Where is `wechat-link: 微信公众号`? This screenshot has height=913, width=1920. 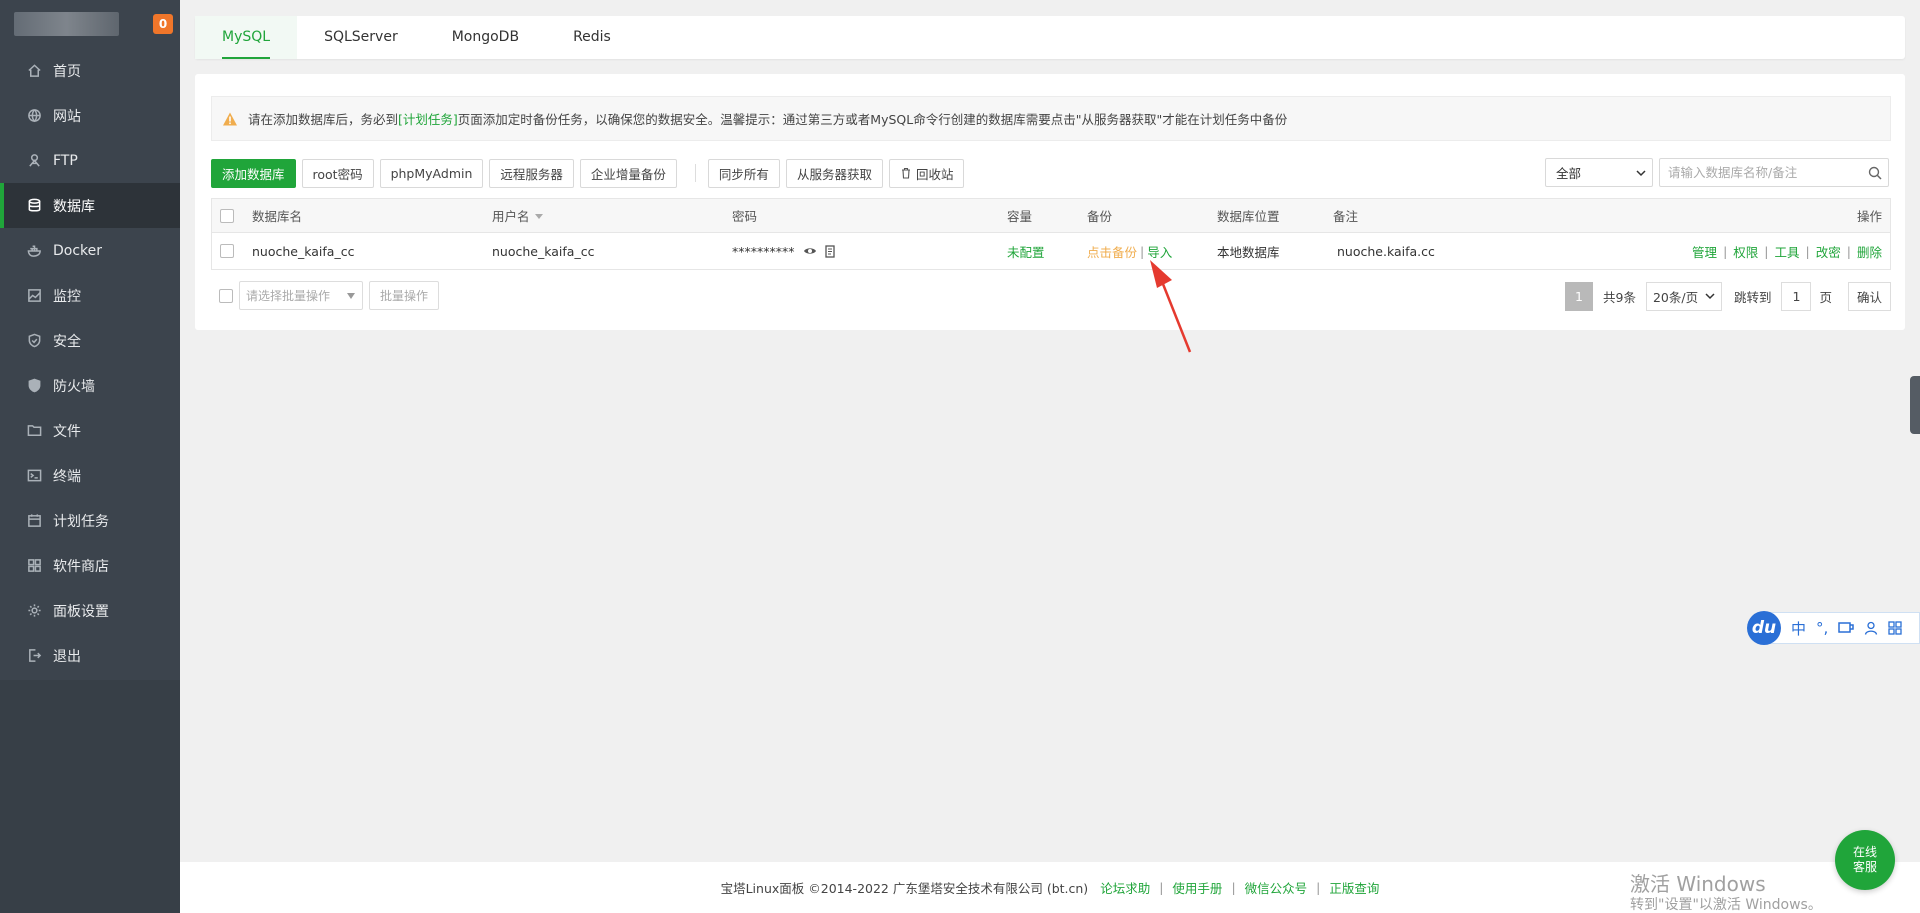
wechat-link: 微信公众号 is located at coordinates (1276, 887).